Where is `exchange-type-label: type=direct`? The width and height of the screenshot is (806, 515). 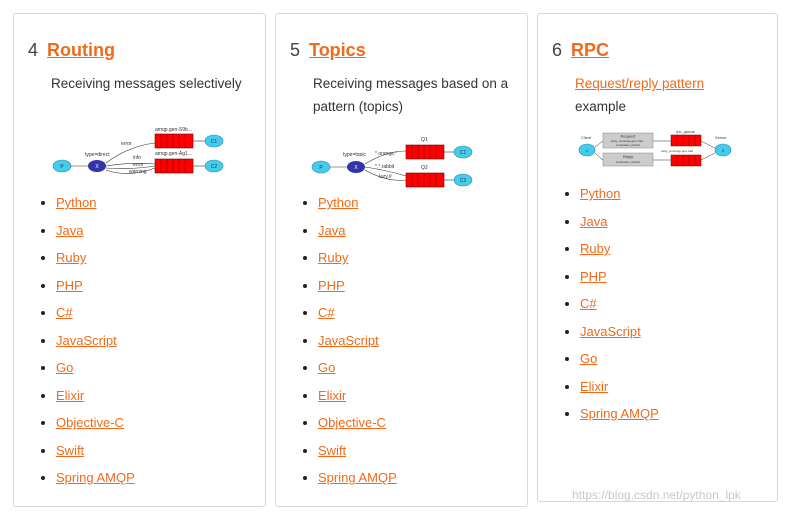
exchange-type-label: type=direct is located at coordinates (97, 155).